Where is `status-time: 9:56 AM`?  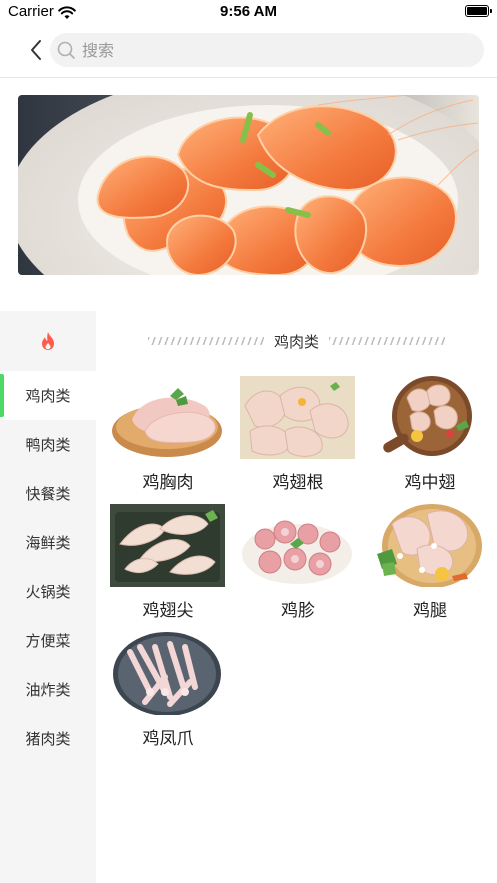
status-time: 9:56 AM is located at coordinates (248, 11).